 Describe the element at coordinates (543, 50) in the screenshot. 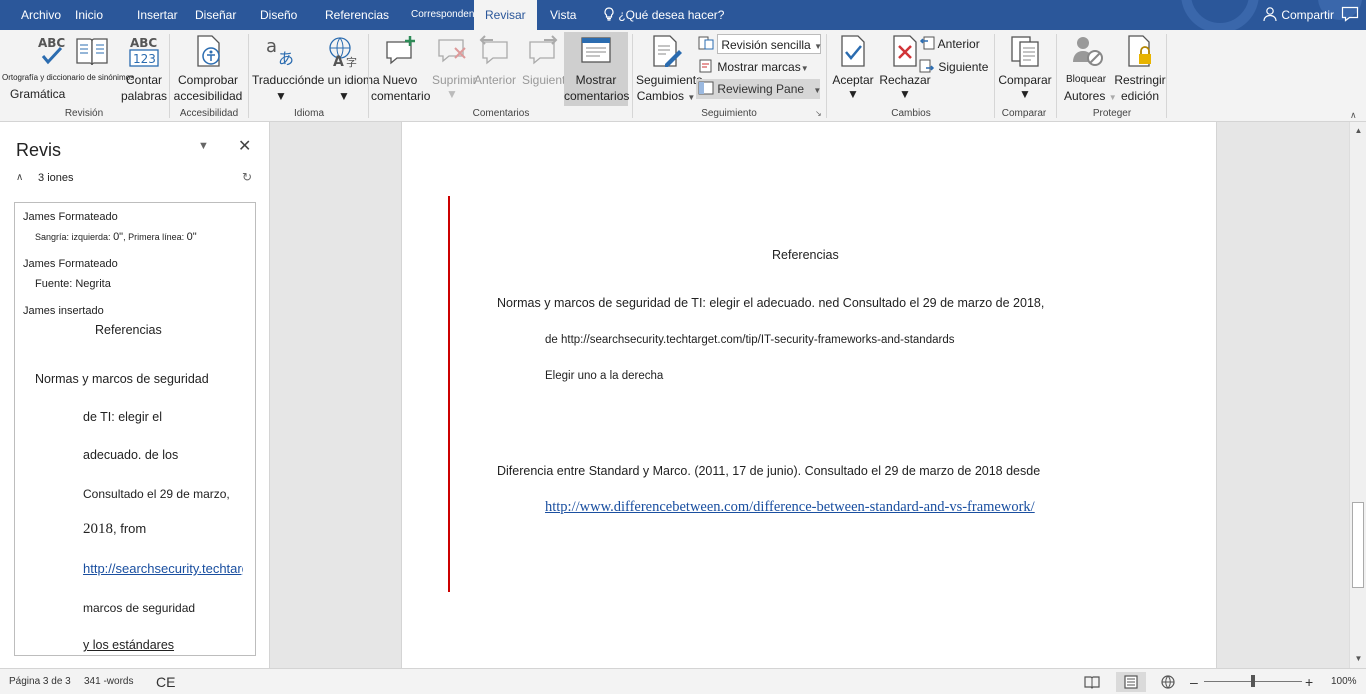

I see `next-comment-icon` at that location.